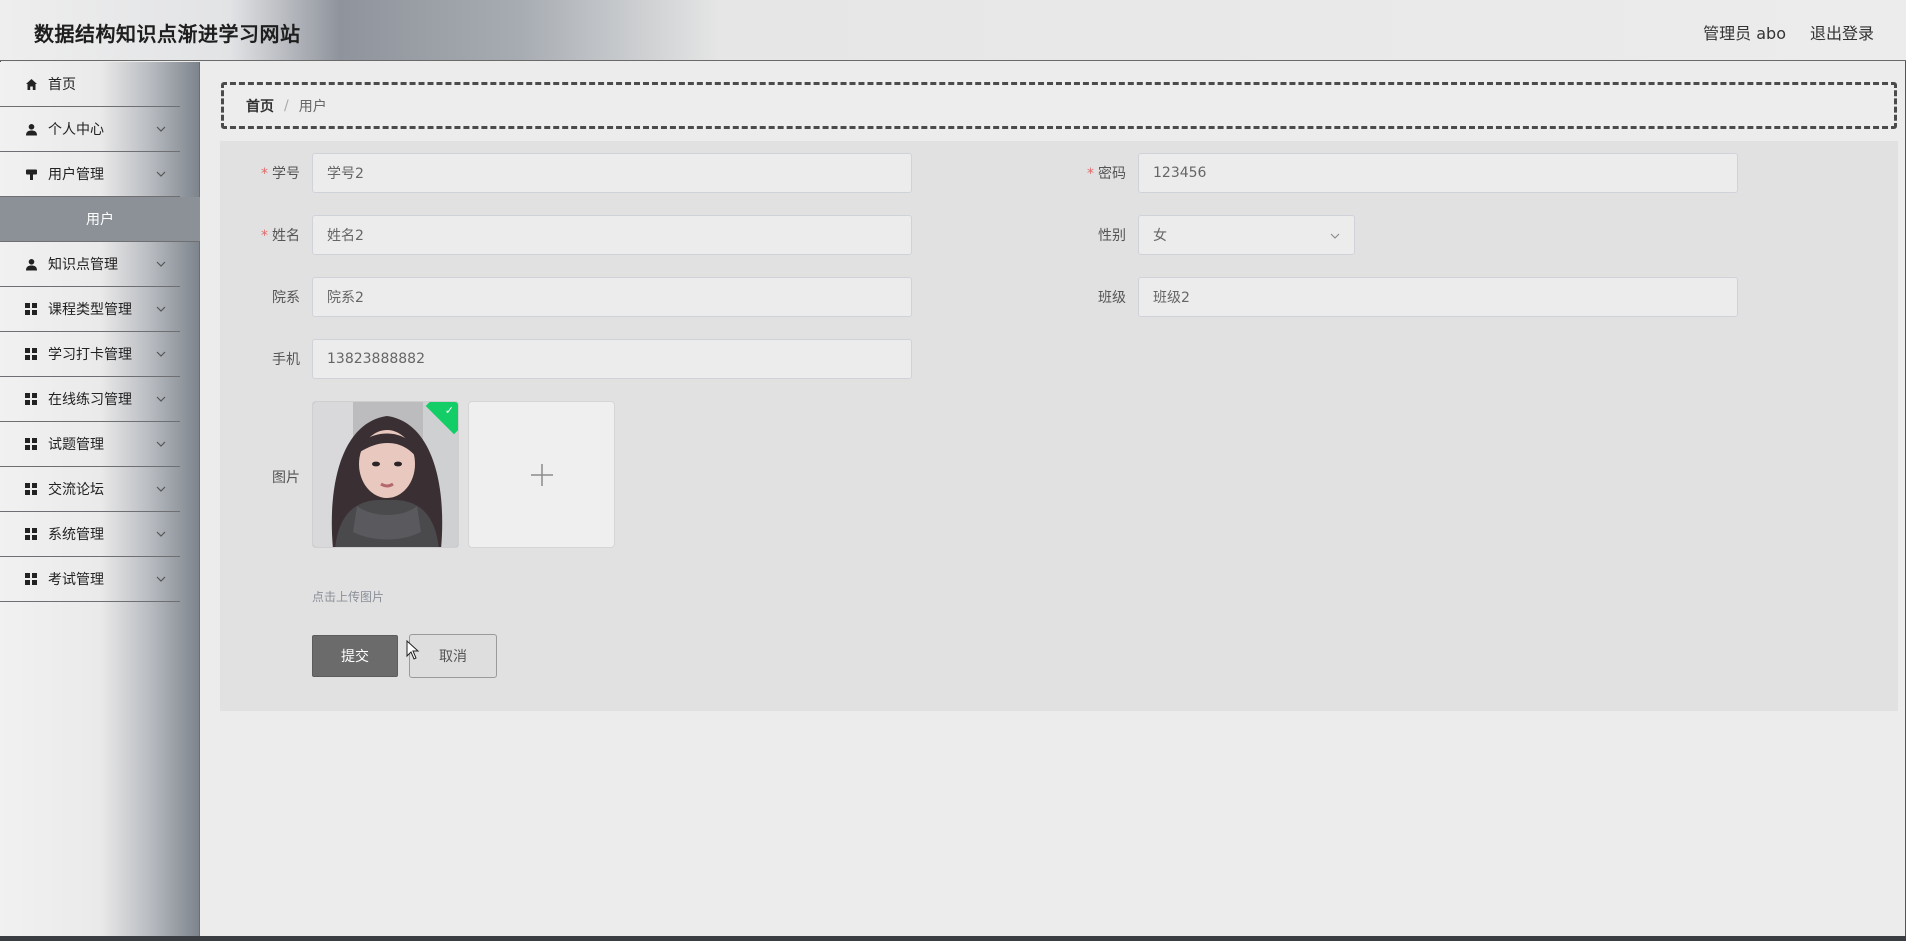 This screenshot has height=941, width=1906. I want to click on submit-button: 提交, so click(355, 656).